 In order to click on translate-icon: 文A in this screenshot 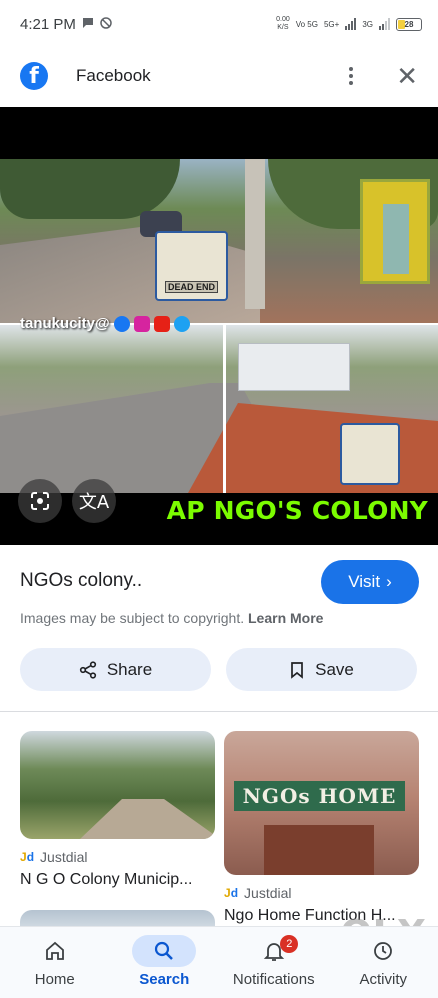, I will do `click(94, 502)`.